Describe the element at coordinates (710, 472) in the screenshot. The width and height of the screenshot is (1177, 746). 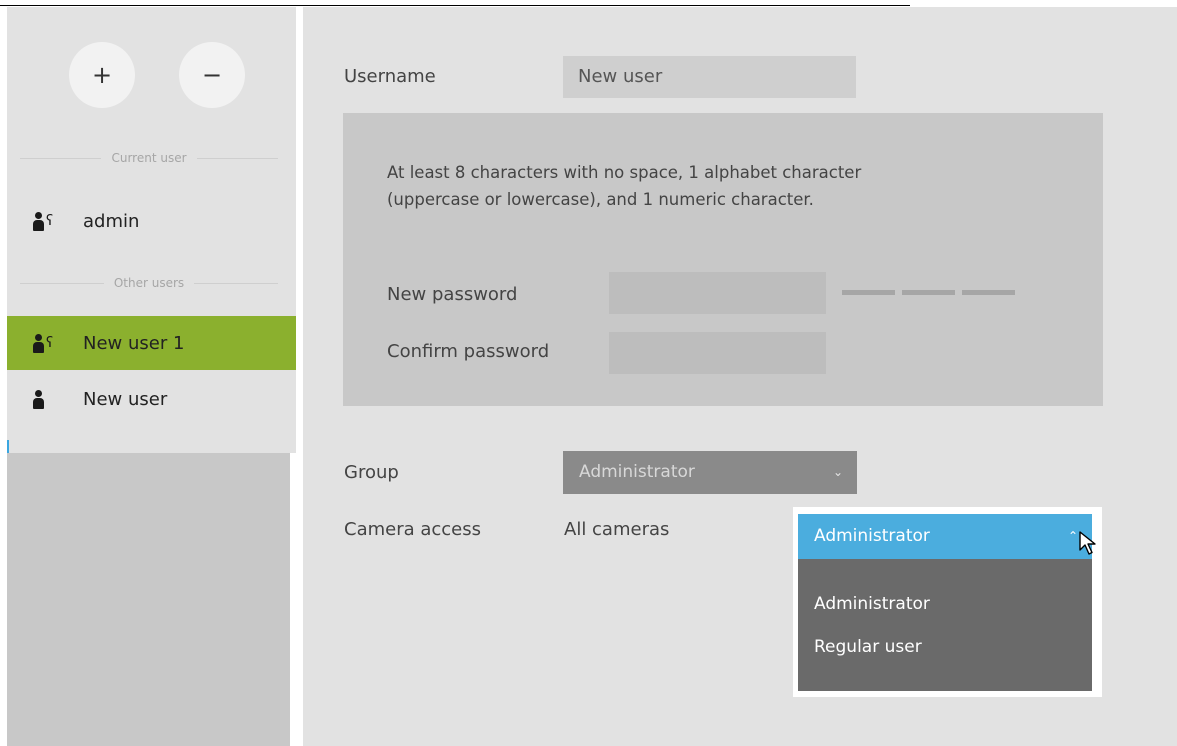
I see `group-select: Administrator ⌄` at that location.